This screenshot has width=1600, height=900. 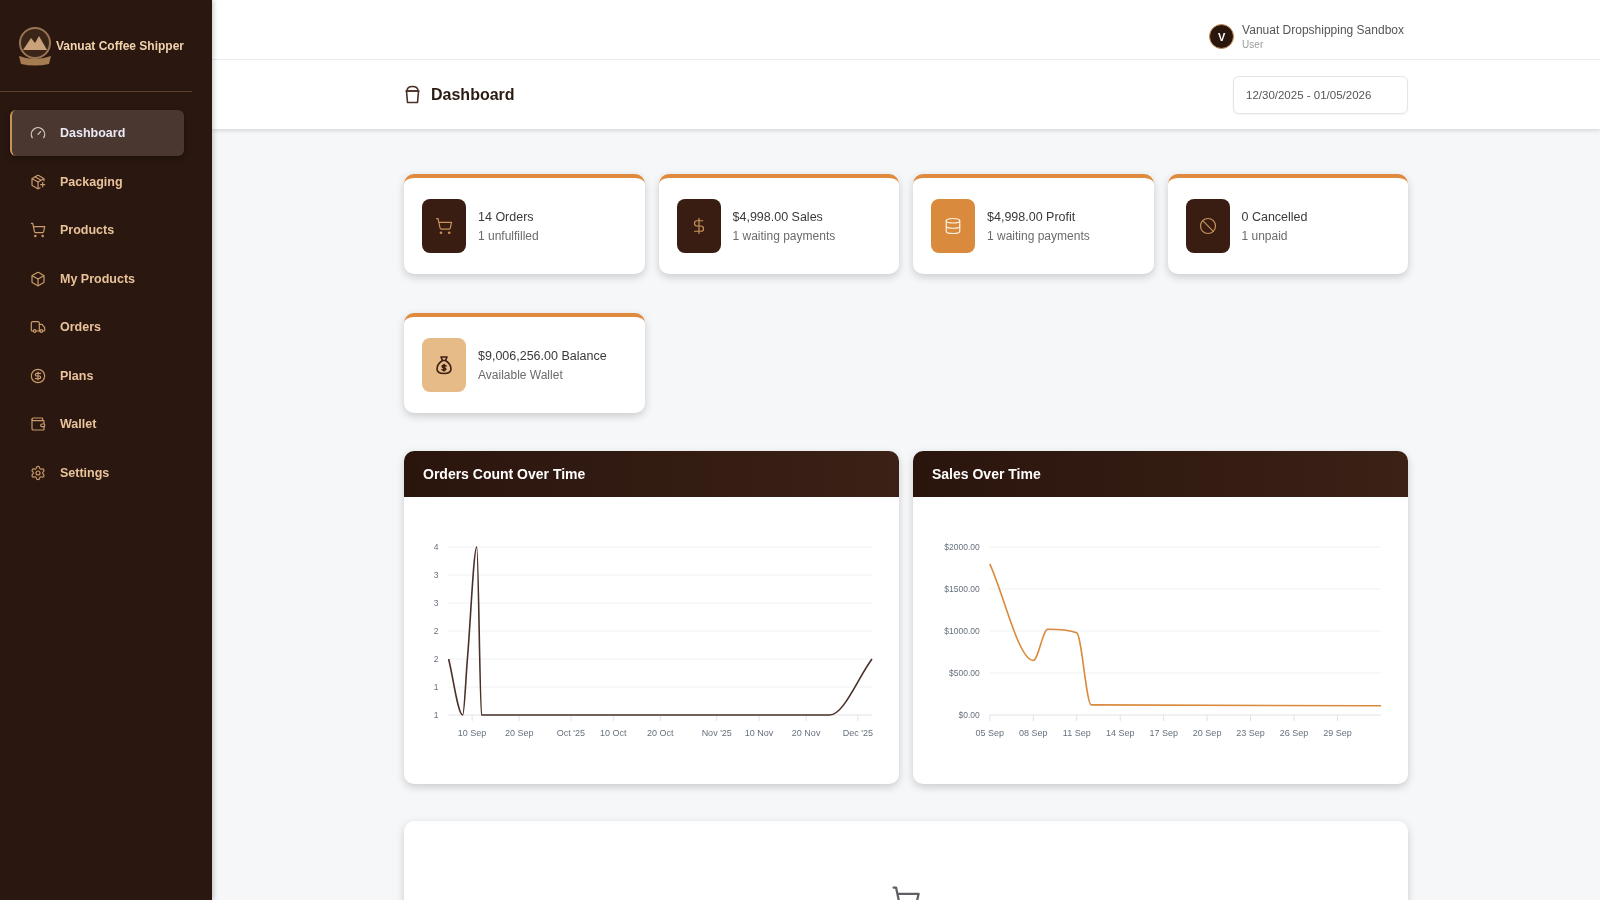 I want to click on date-range-field: 12/30/2025 - 01/05/2026, so click(x=1320, y=94).